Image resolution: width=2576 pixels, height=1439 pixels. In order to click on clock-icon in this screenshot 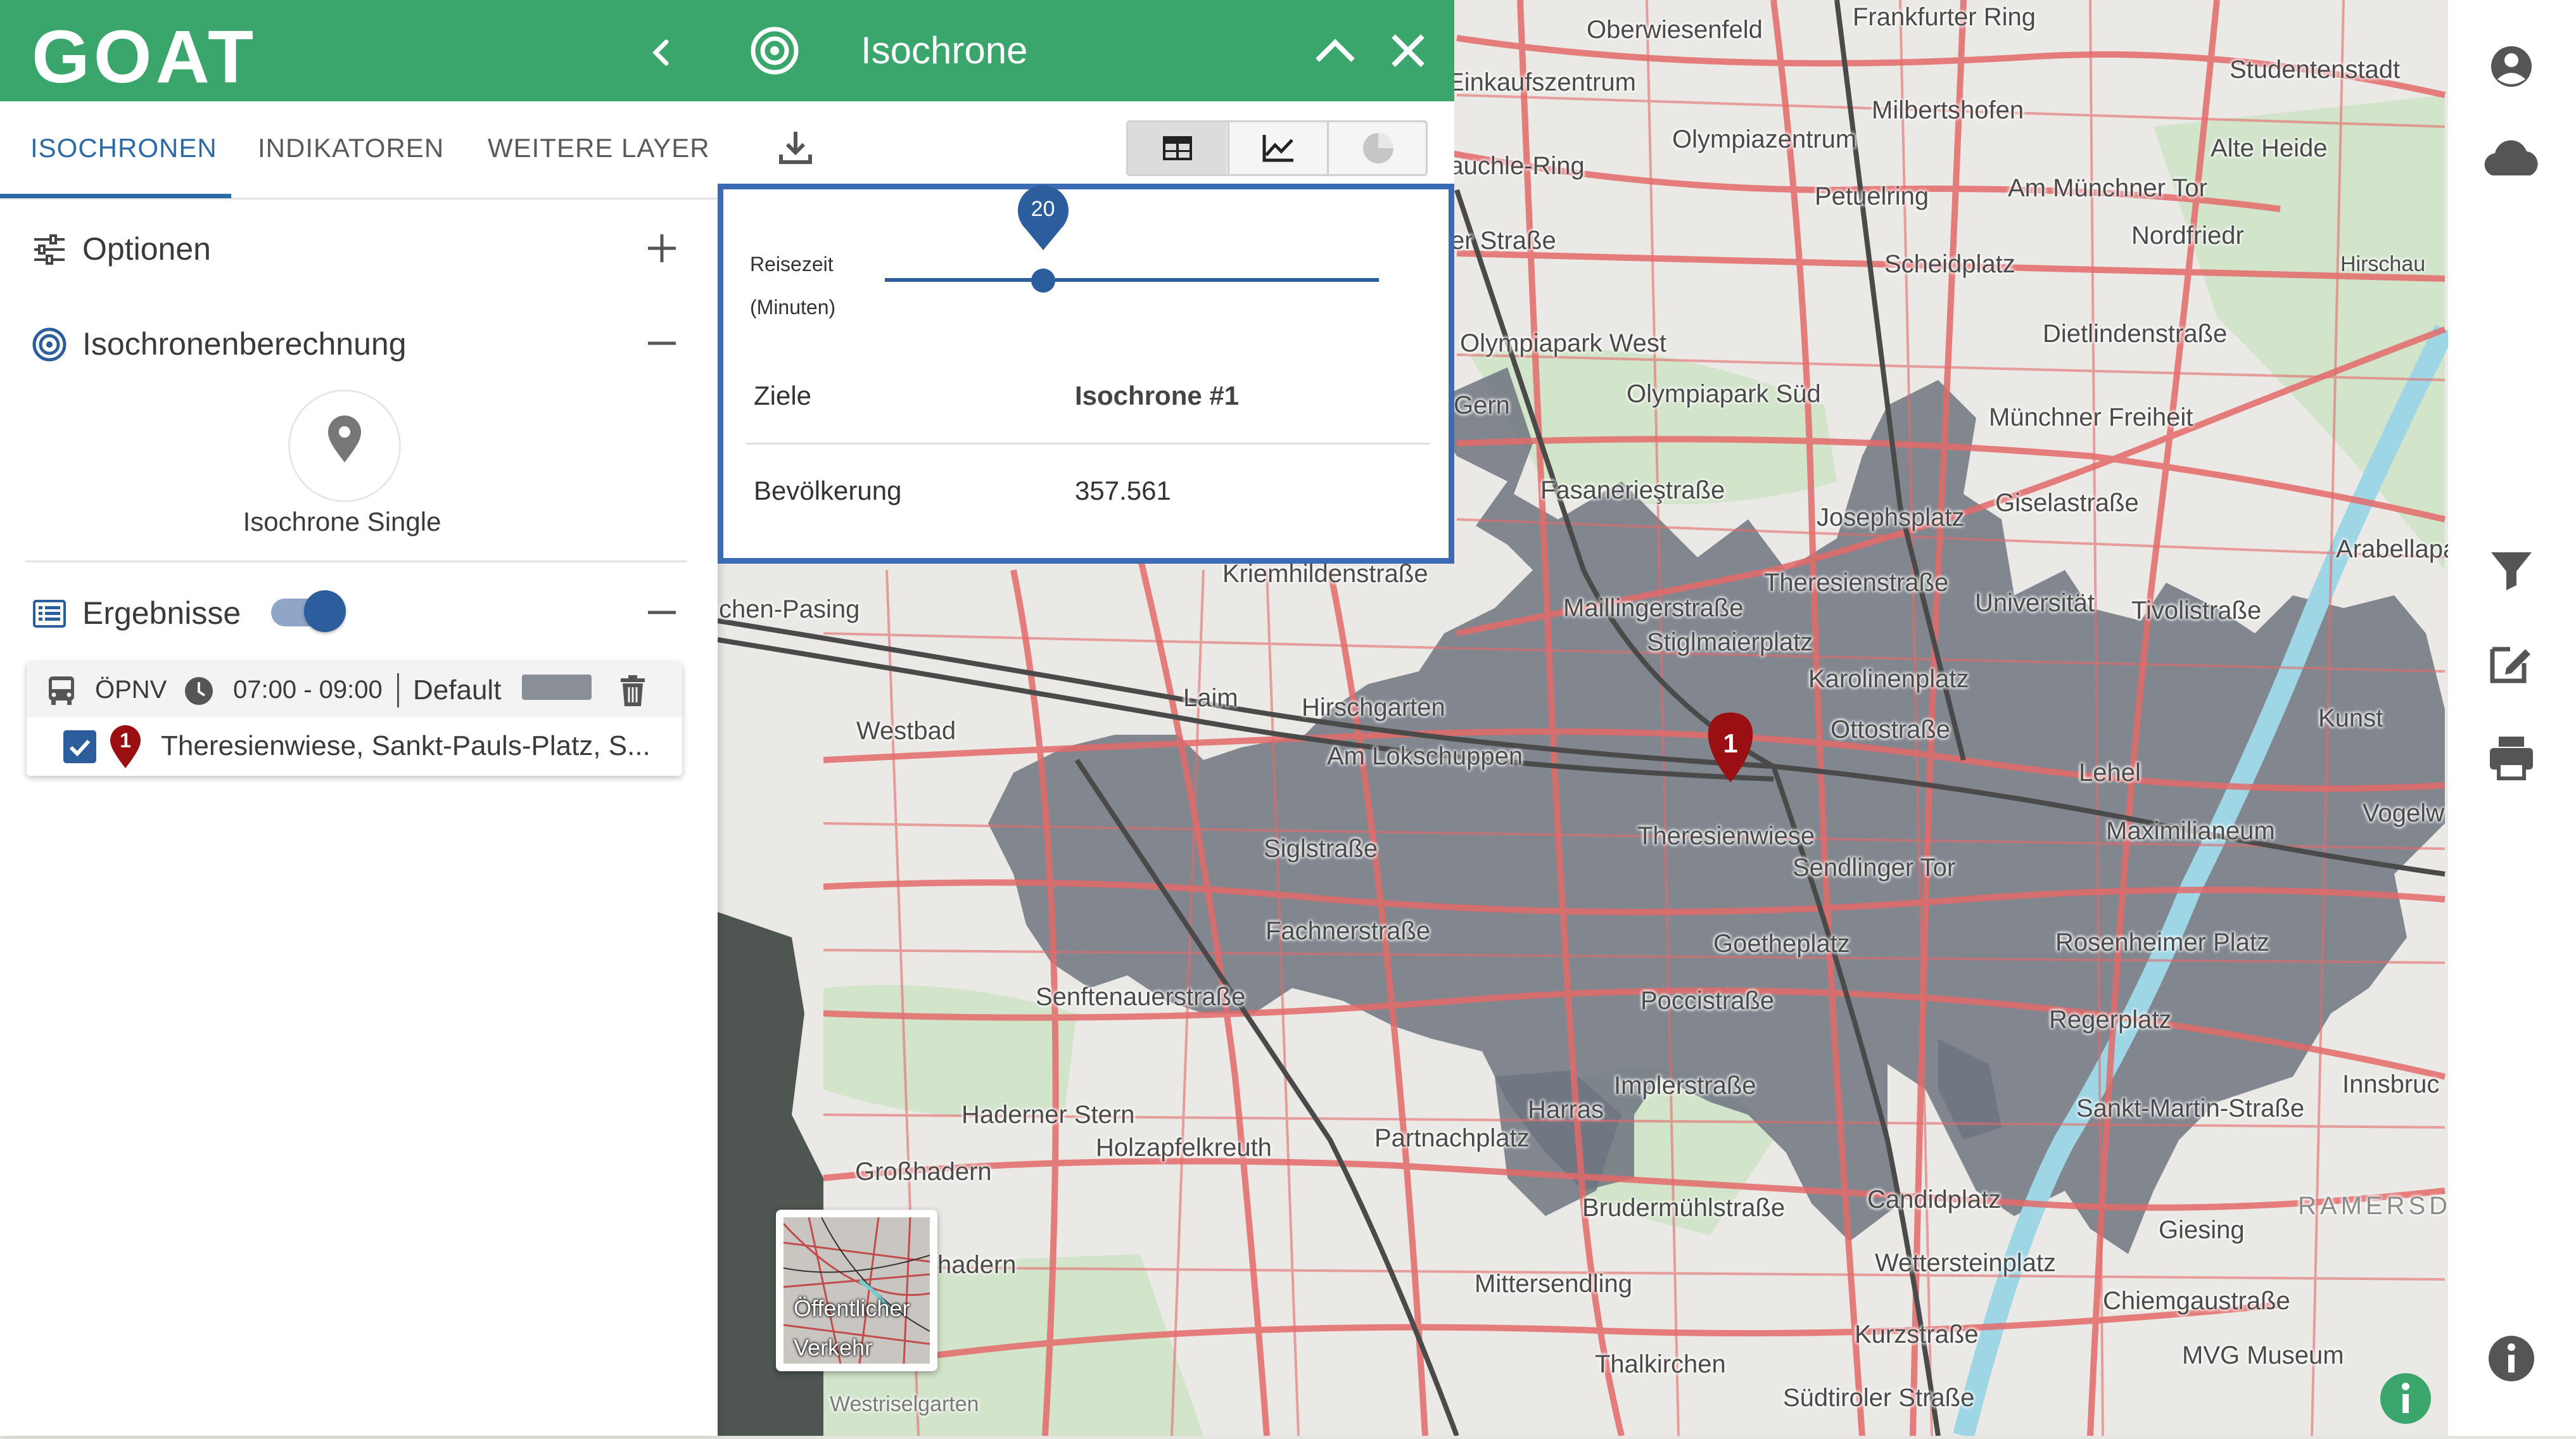, I will do `click(199, 691)`.